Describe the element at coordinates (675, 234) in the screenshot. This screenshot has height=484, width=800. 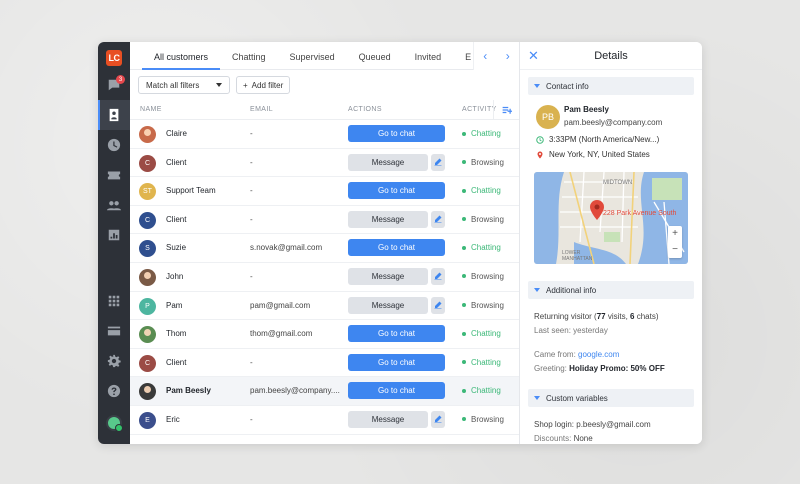
I see `zoom-in-button: +` at that location.